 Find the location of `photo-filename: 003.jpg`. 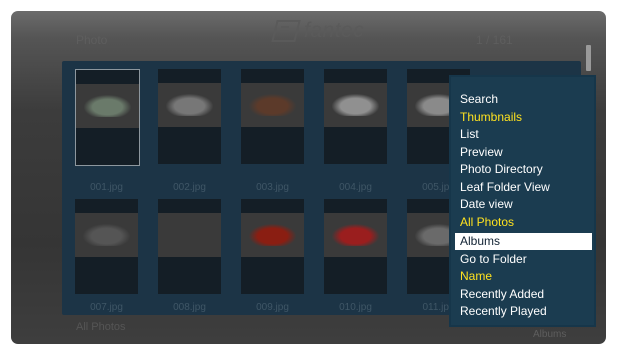

photo-filename: 003.jpg is located at coordinates (272, 187).